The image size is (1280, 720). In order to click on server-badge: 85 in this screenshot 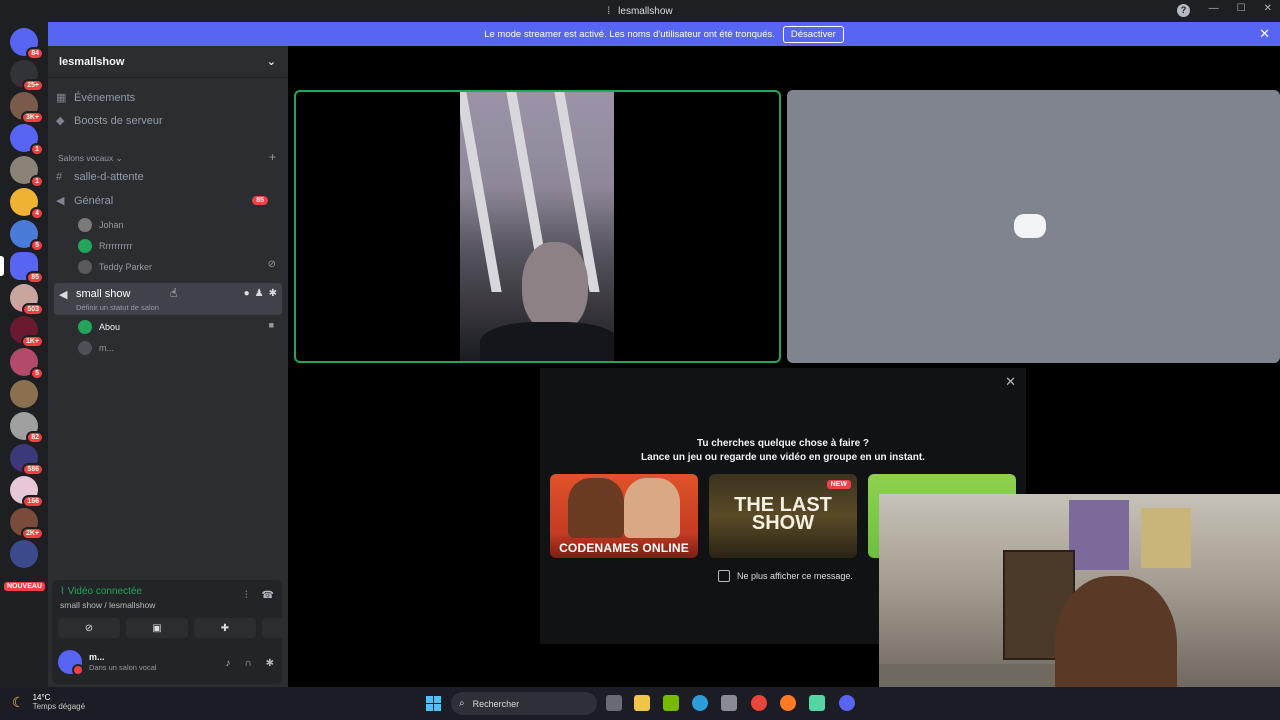, I will do `click(35, 277)`.